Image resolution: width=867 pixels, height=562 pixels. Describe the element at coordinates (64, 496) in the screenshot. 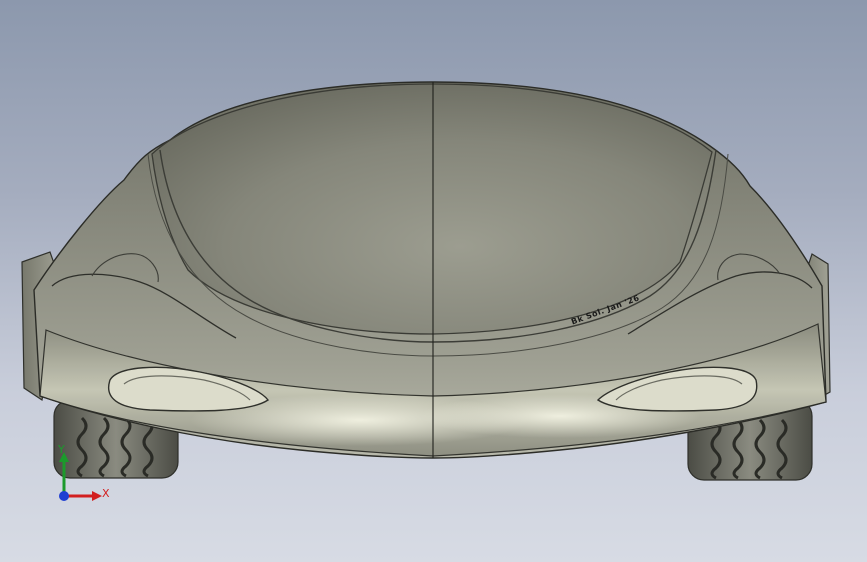

I see `z-axis-dot` at that location.